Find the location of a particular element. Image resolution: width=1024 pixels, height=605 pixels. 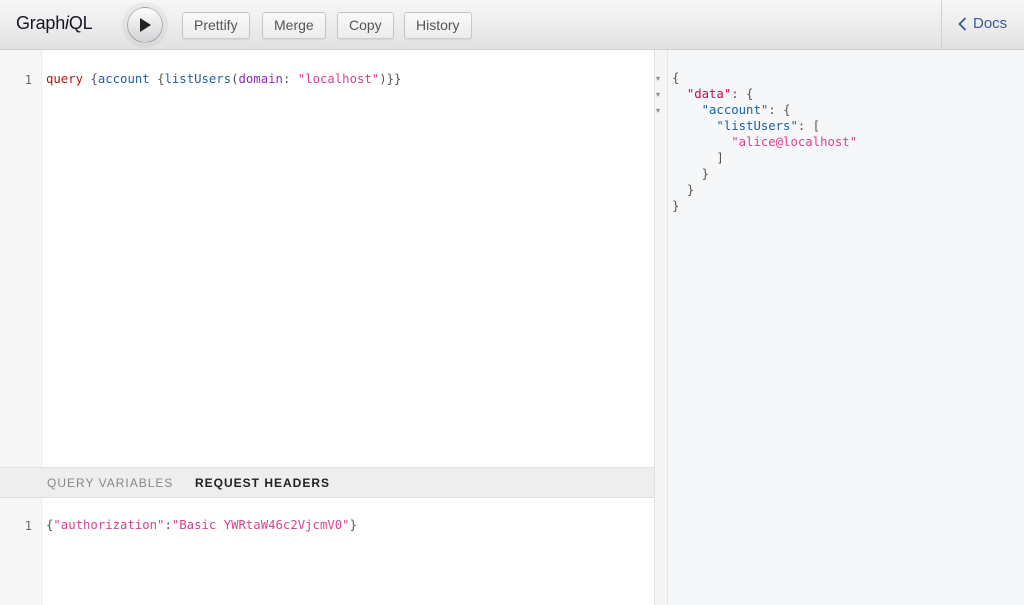

query-gutter: 1 is located at coordinates (21, 258).